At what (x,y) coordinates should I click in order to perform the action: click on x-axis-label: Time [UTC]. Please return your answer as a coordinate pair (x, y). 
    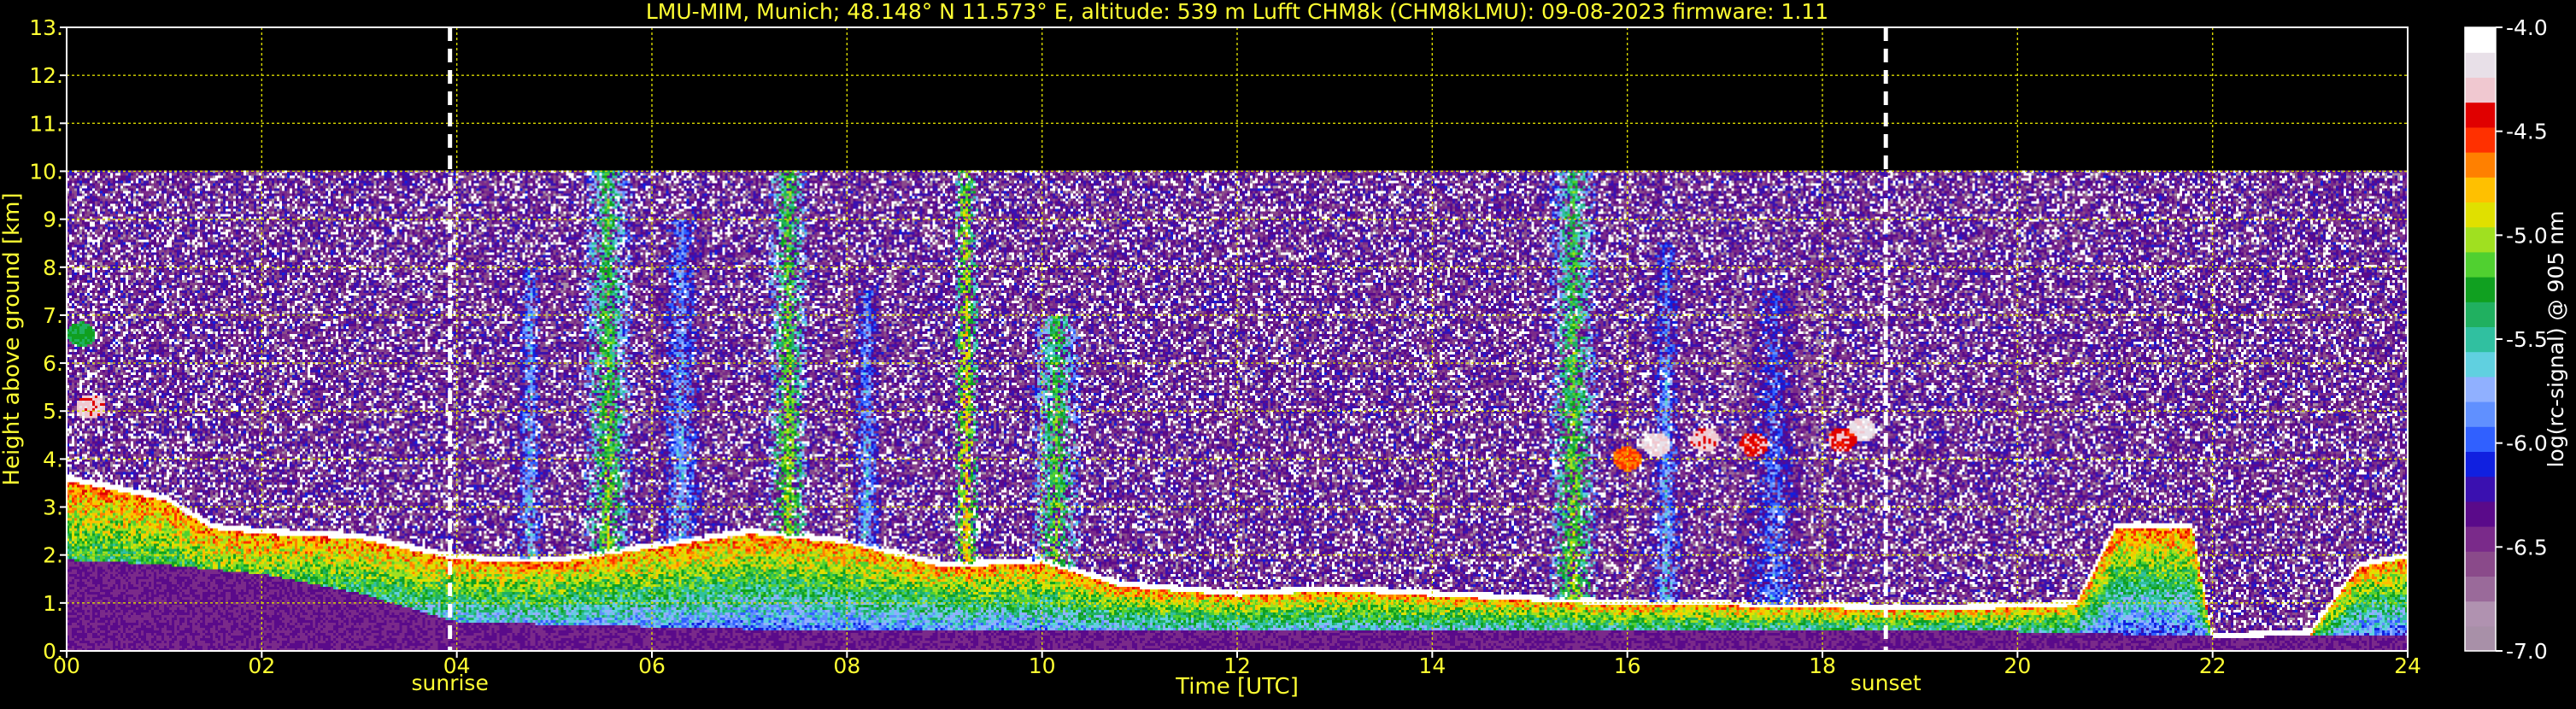
    Looking at the image, I should click on (1237, 687).